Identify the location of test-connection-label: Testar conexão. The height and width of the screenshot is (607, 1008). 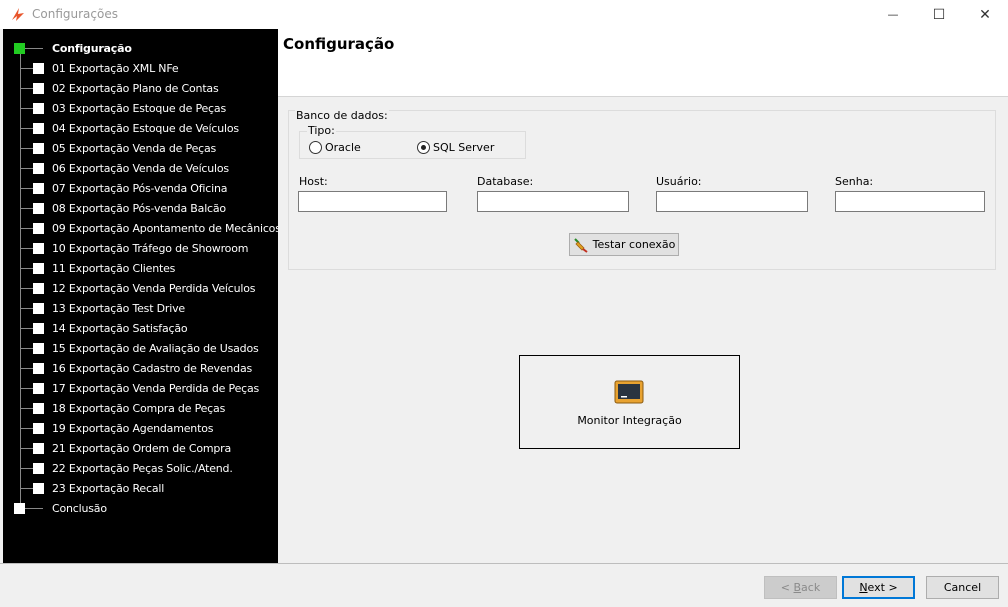
(634, 244).